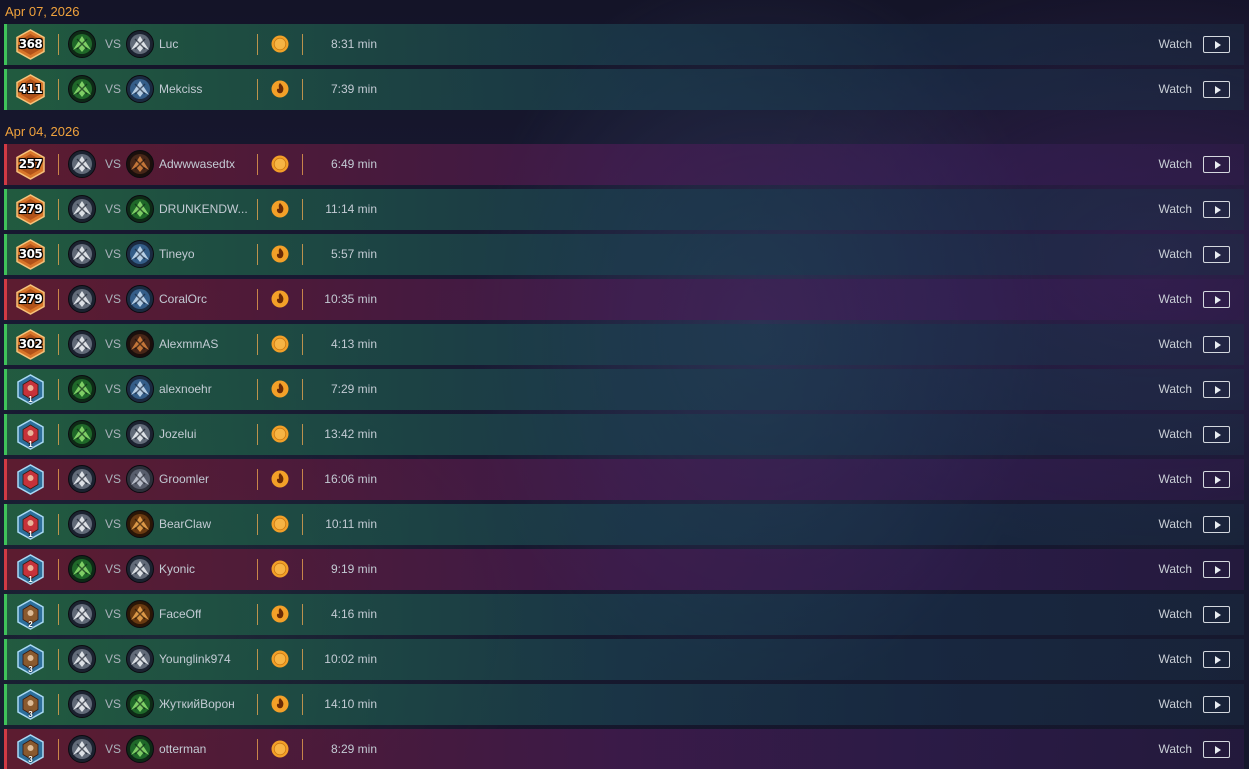 This screenshot has width=1249, height=769. I want to click on rank-badge-icon: 302, so click(30, 344).